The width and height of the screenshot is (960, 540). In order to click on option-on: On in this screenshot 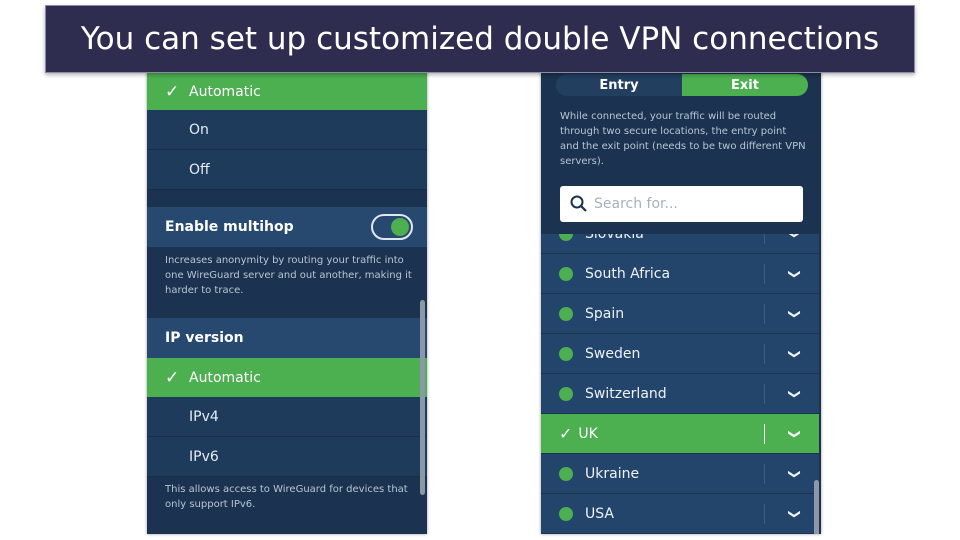, I will do `click(287, 130)`.